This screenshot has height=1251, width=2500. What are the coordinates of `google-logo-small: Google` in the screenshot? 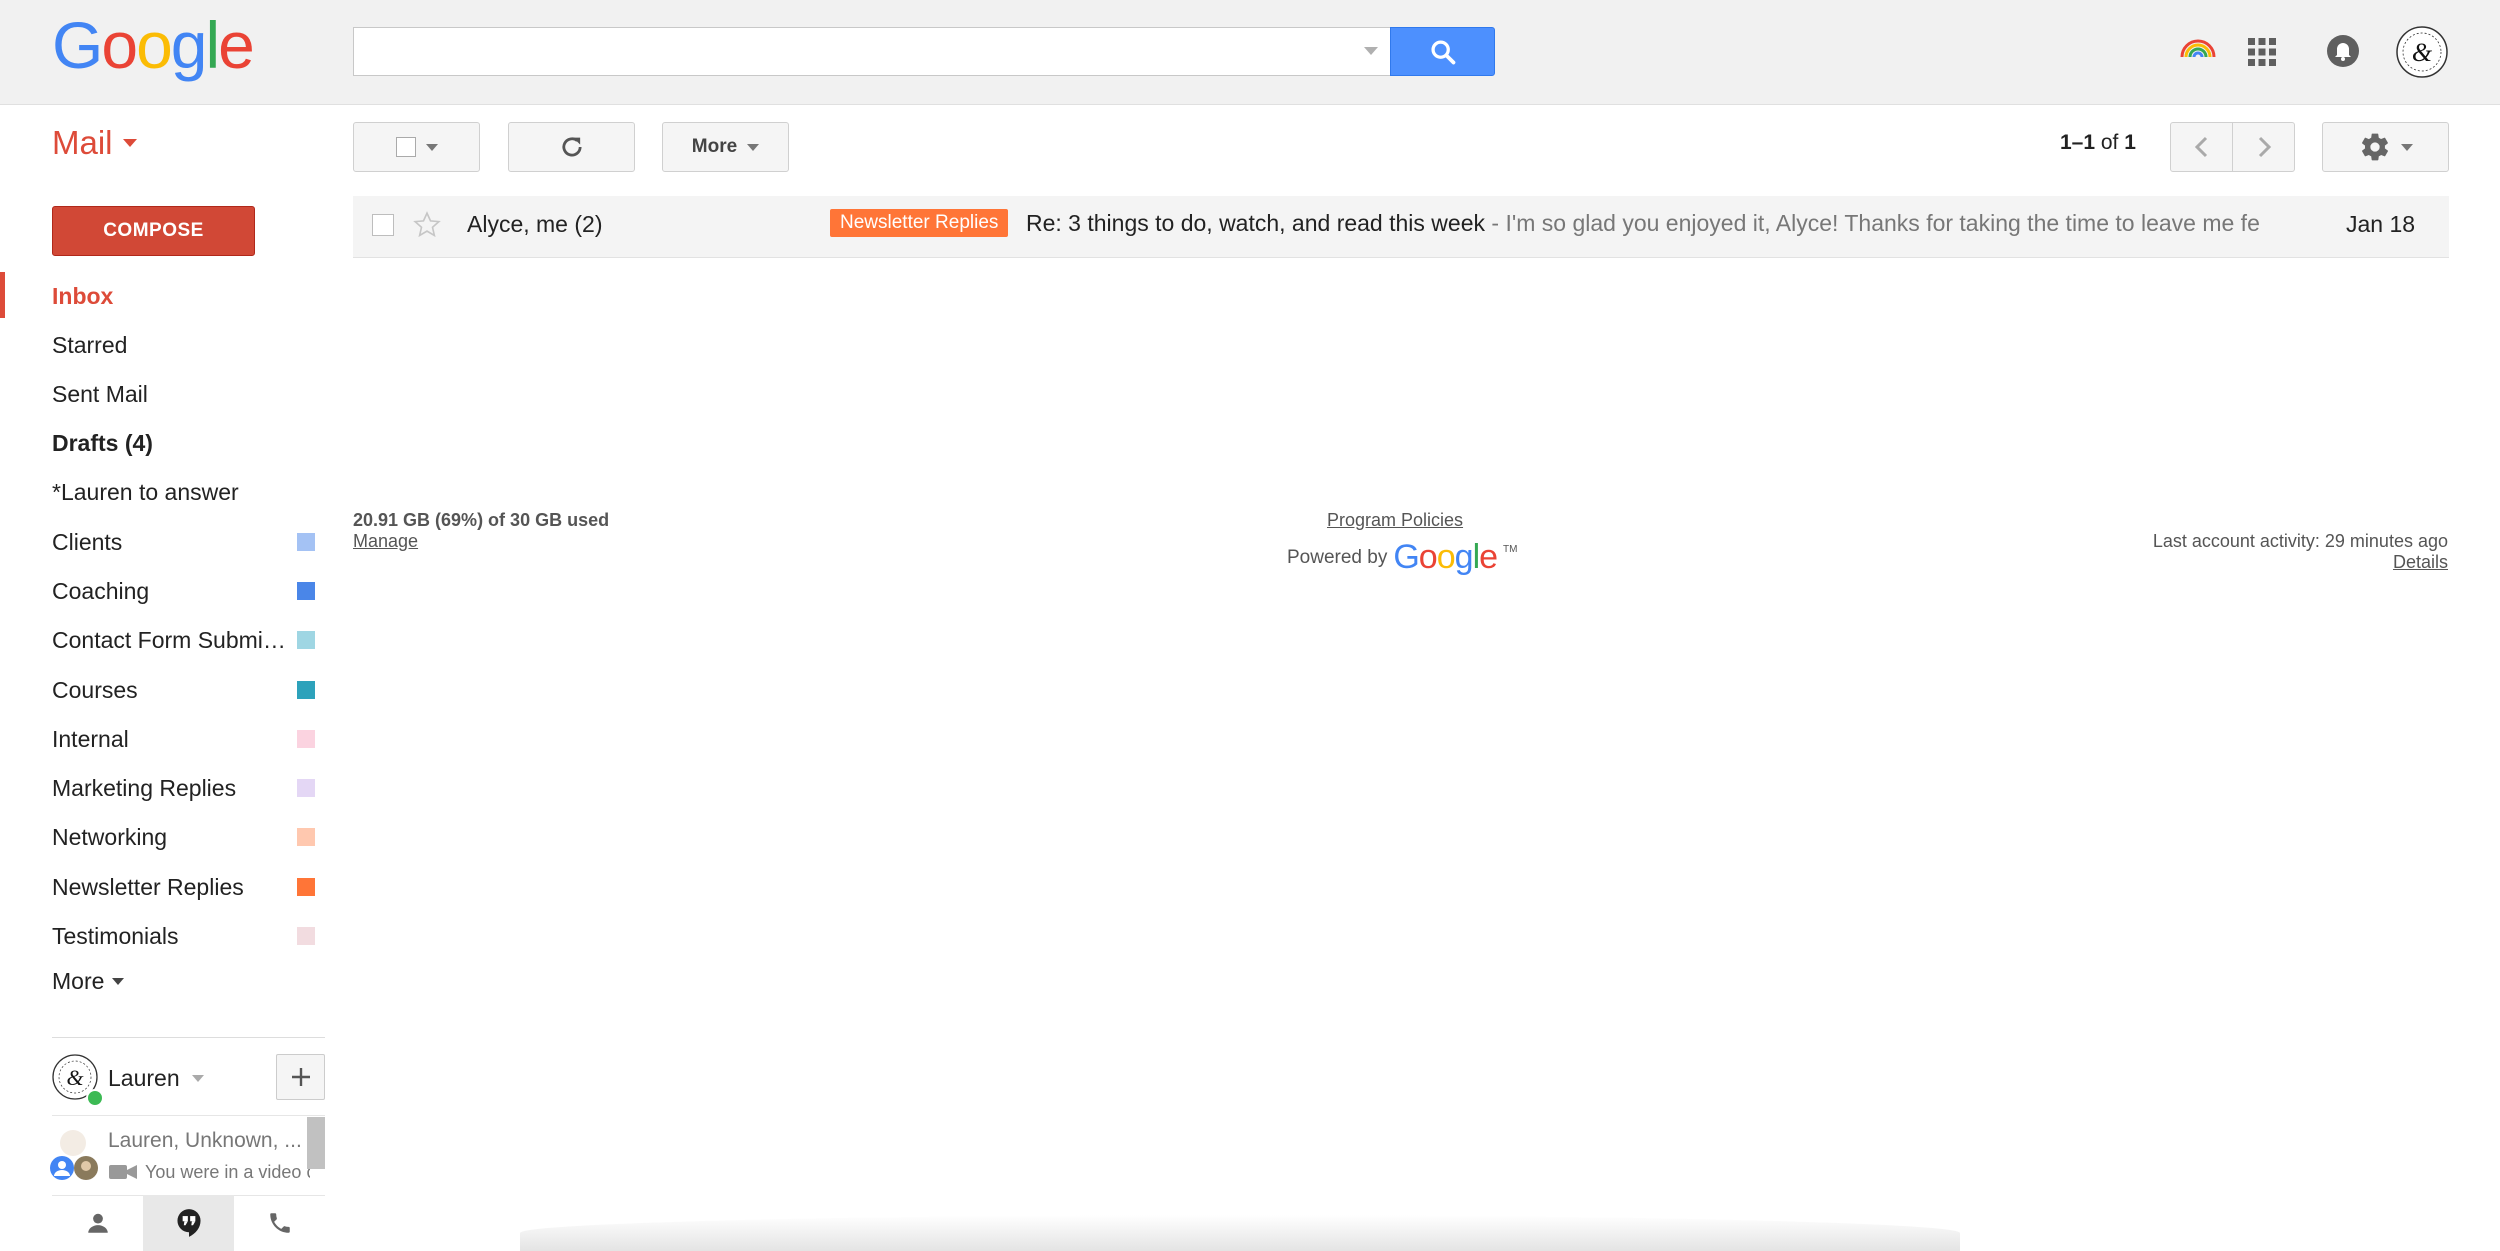 It's located at (1445, 557).